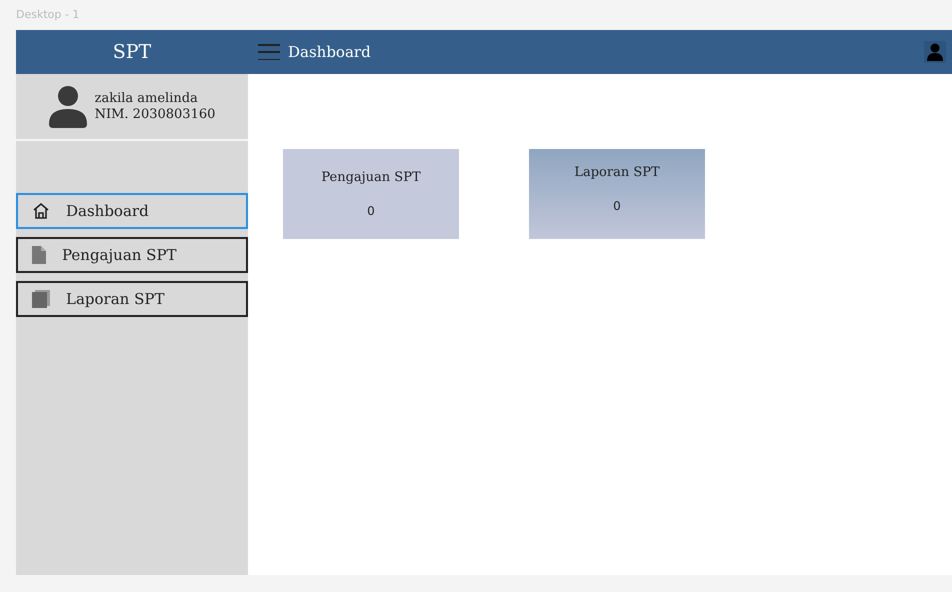 This screenshot has width=952, height=592. What do you see at coordinates (48, 14) in the screenshot?
I see `frame-title: Desktop - 1` at bounding box center [48, 14].